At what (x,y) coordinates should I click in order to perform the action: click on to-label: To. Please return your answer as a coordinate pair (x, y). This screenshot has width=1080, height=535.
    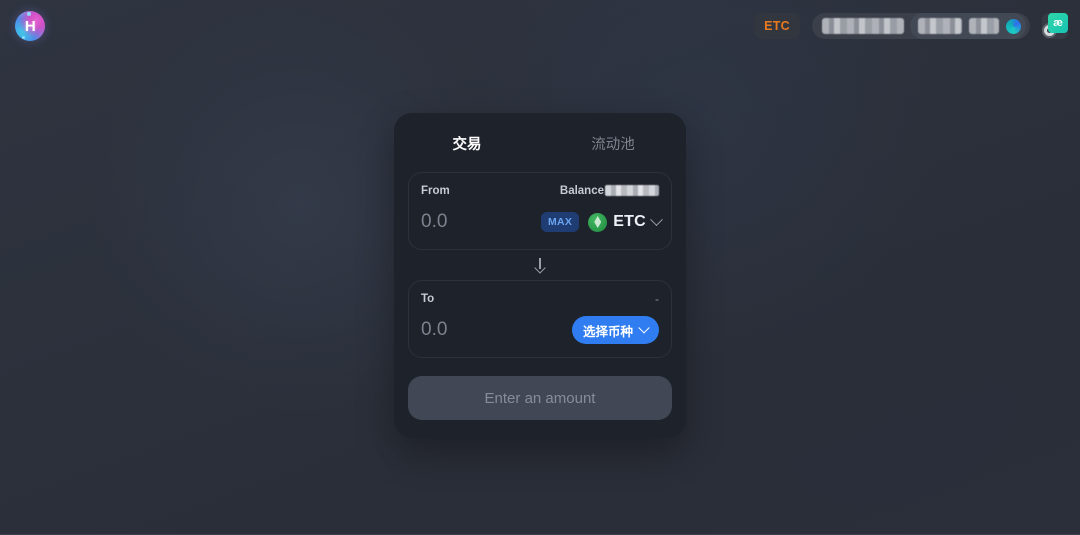
    Looking at the image, I should click on (428, 298).